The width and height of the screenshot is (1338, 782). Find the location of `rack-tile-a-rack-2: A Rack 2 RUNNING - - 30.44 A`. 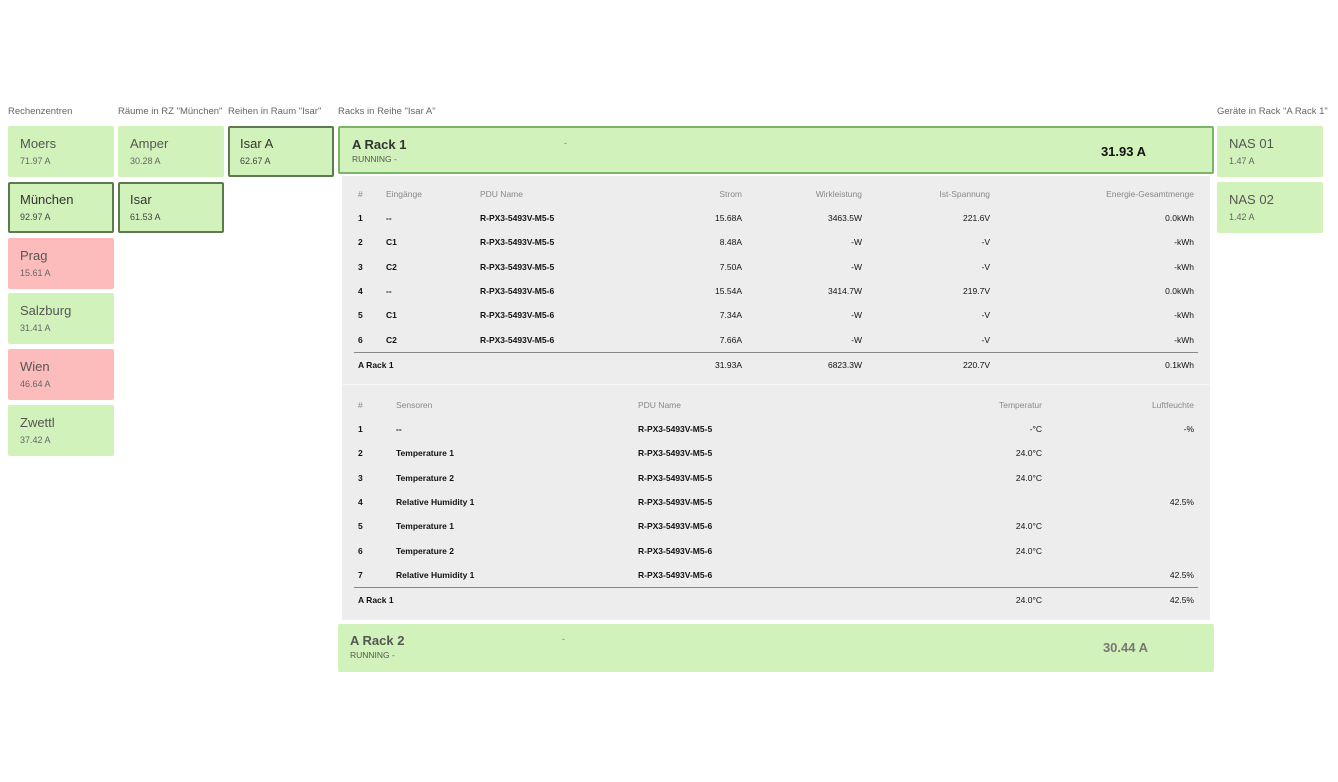

rack-tile-a-rack-2: A Rack 2 RUNNING - - 30.44 A is located at coordinates (776, 648).